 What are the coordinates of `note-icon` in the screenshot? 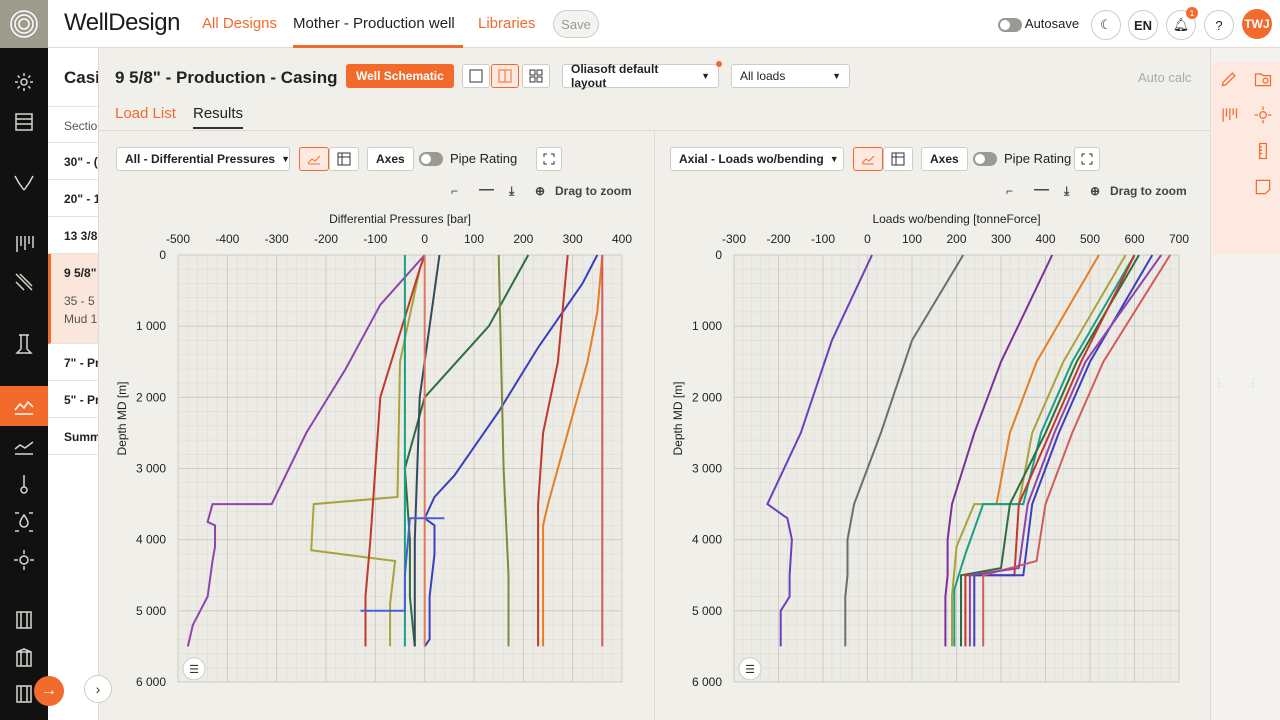 It's located at (1263, 187).